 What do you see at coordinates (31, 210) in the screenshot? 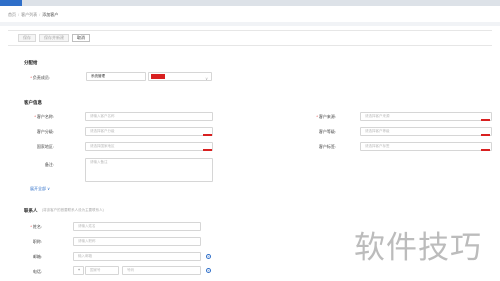
I see `section-contacts: 联系人` at bounding box center [31, 210].